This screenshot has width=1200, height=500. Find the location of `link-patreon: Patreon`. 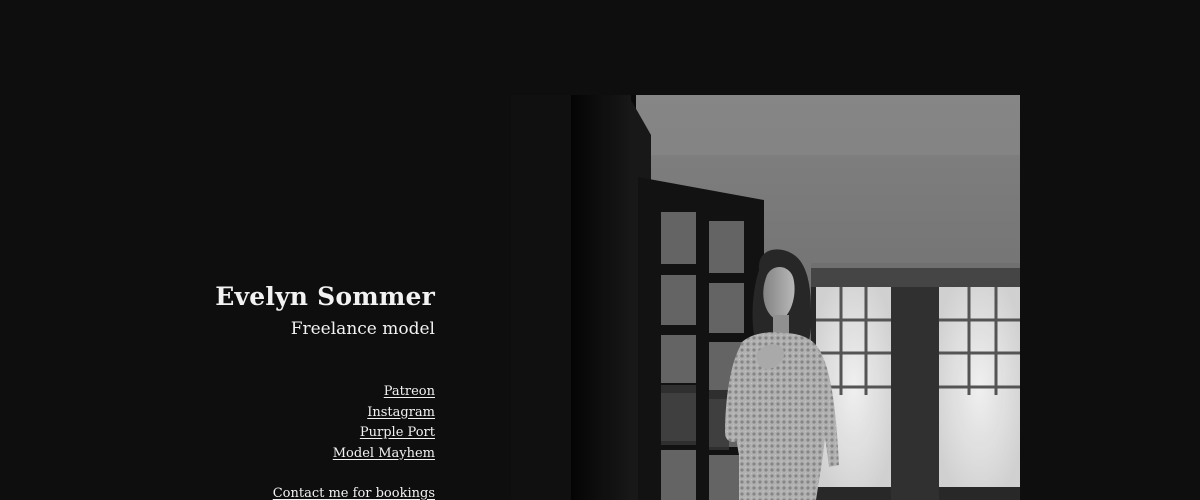

link-patreon: Patreon is located at coordinates (275, 392).